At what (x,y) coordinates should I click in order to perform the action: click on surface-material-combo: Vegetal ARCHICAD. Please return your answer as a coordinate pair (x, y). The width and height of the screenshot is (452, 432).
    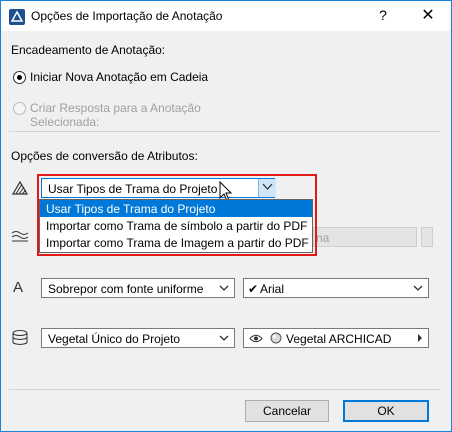
    Looking at the image, I should click on (336, 338).